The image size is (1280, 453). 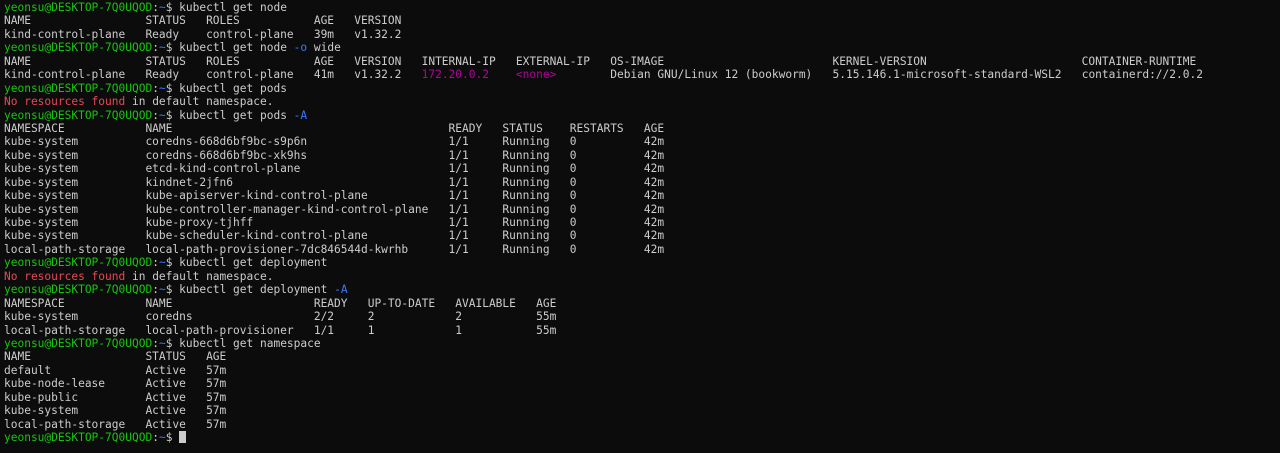 I want to click on command-flag: -o, so click(x=300, y=48).